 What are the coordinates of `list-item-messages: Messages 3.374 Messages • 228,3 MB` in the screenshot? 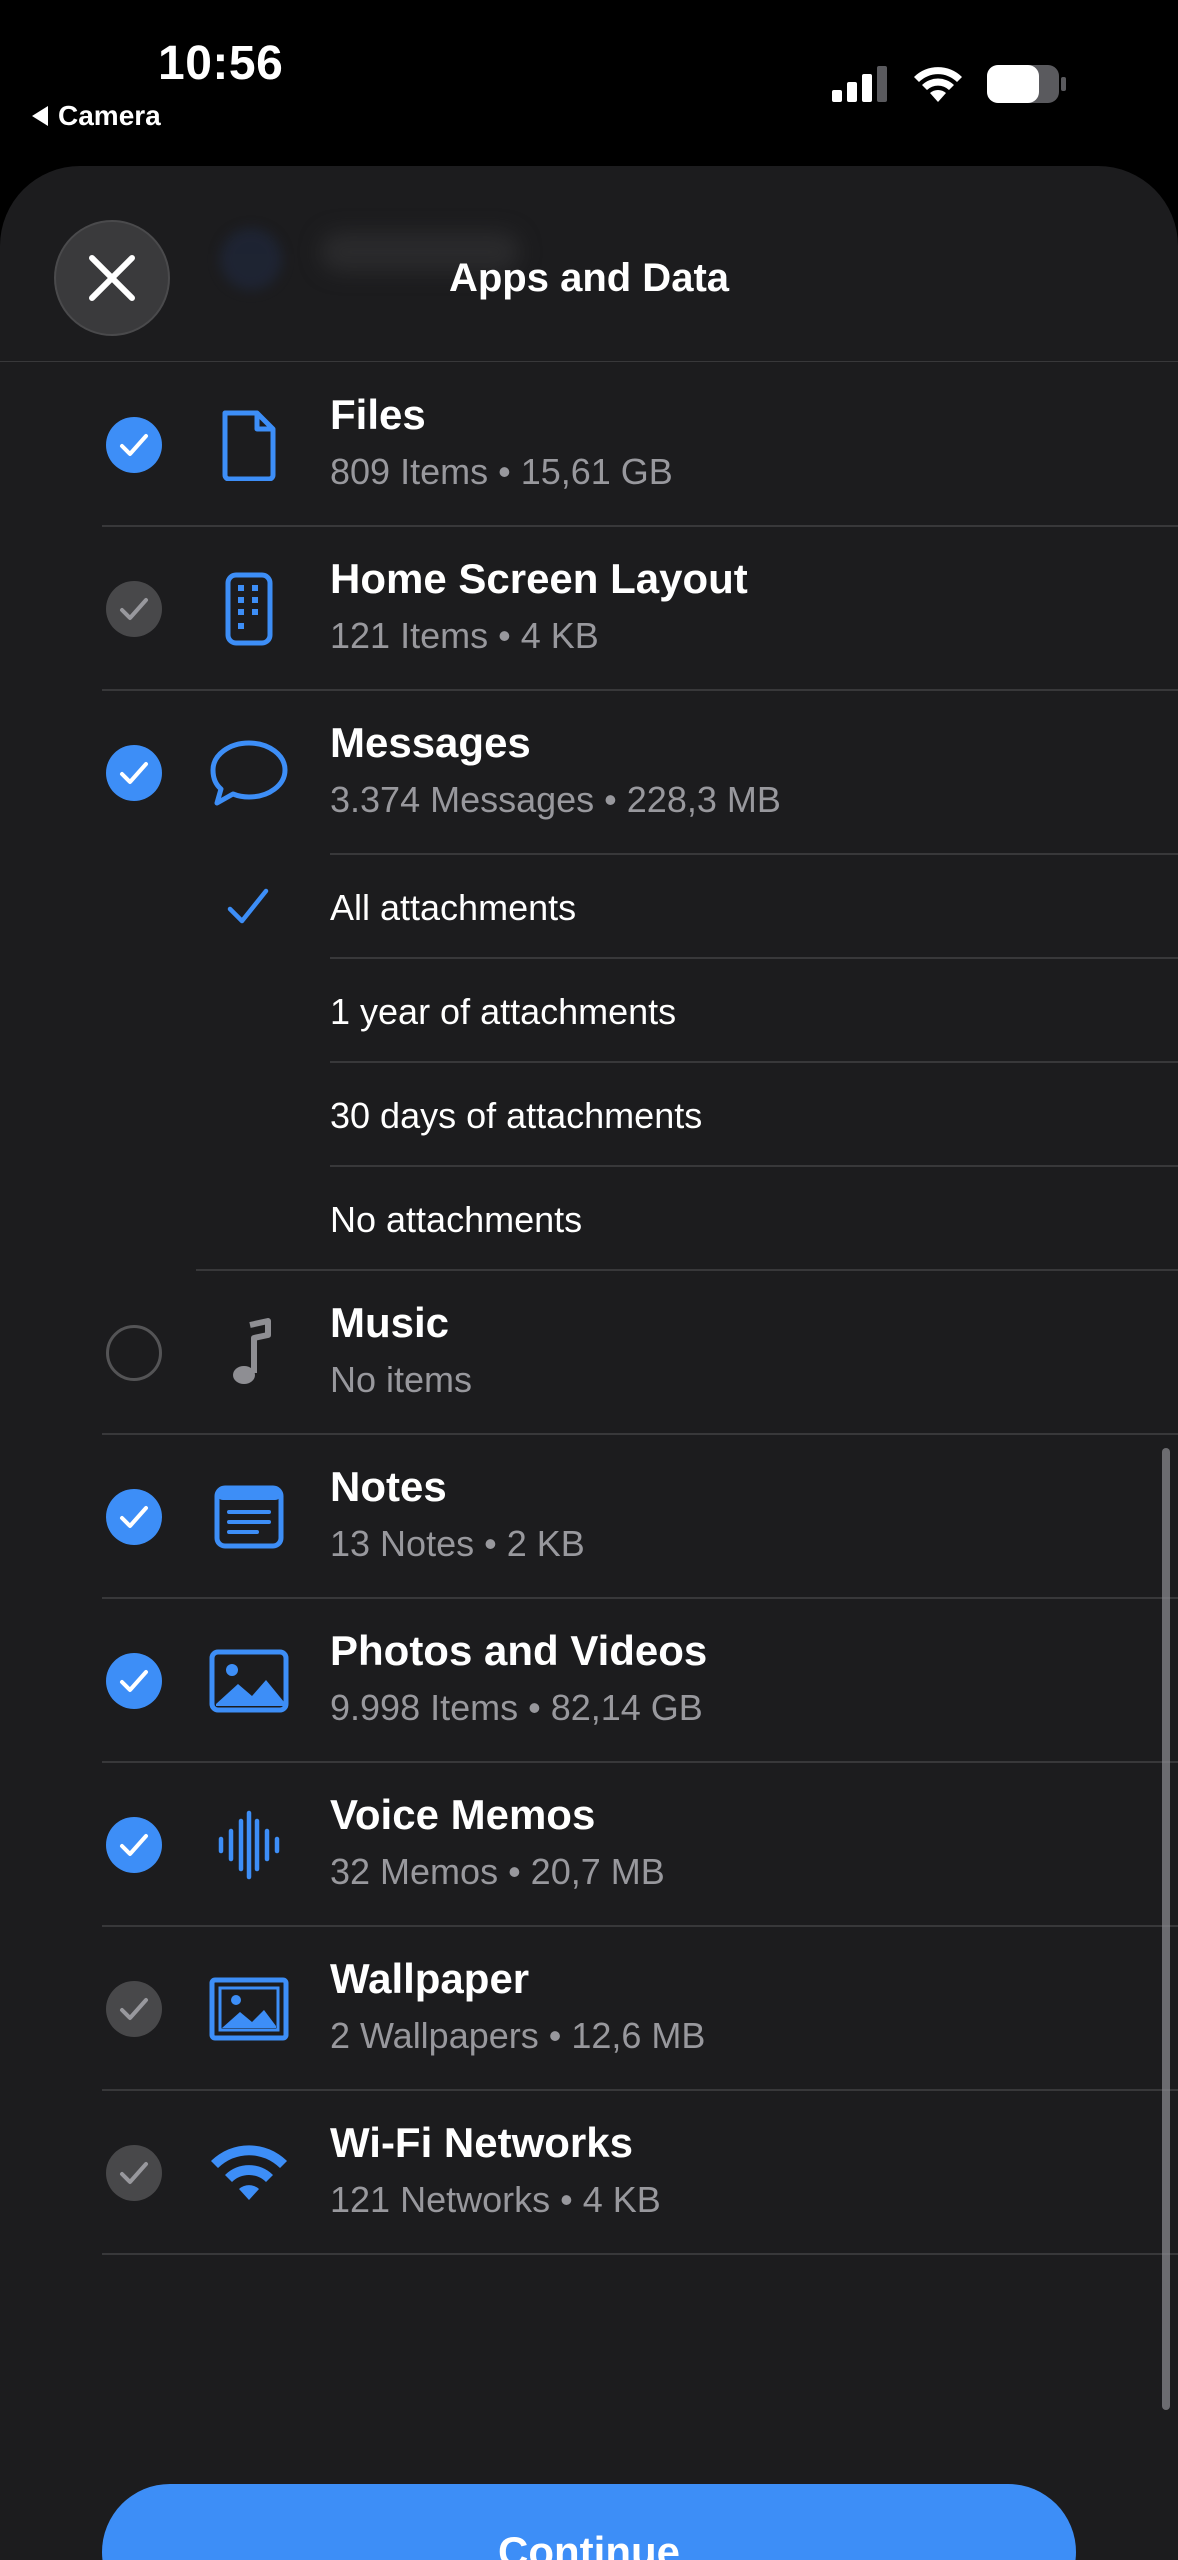 It's located at (589, 773).